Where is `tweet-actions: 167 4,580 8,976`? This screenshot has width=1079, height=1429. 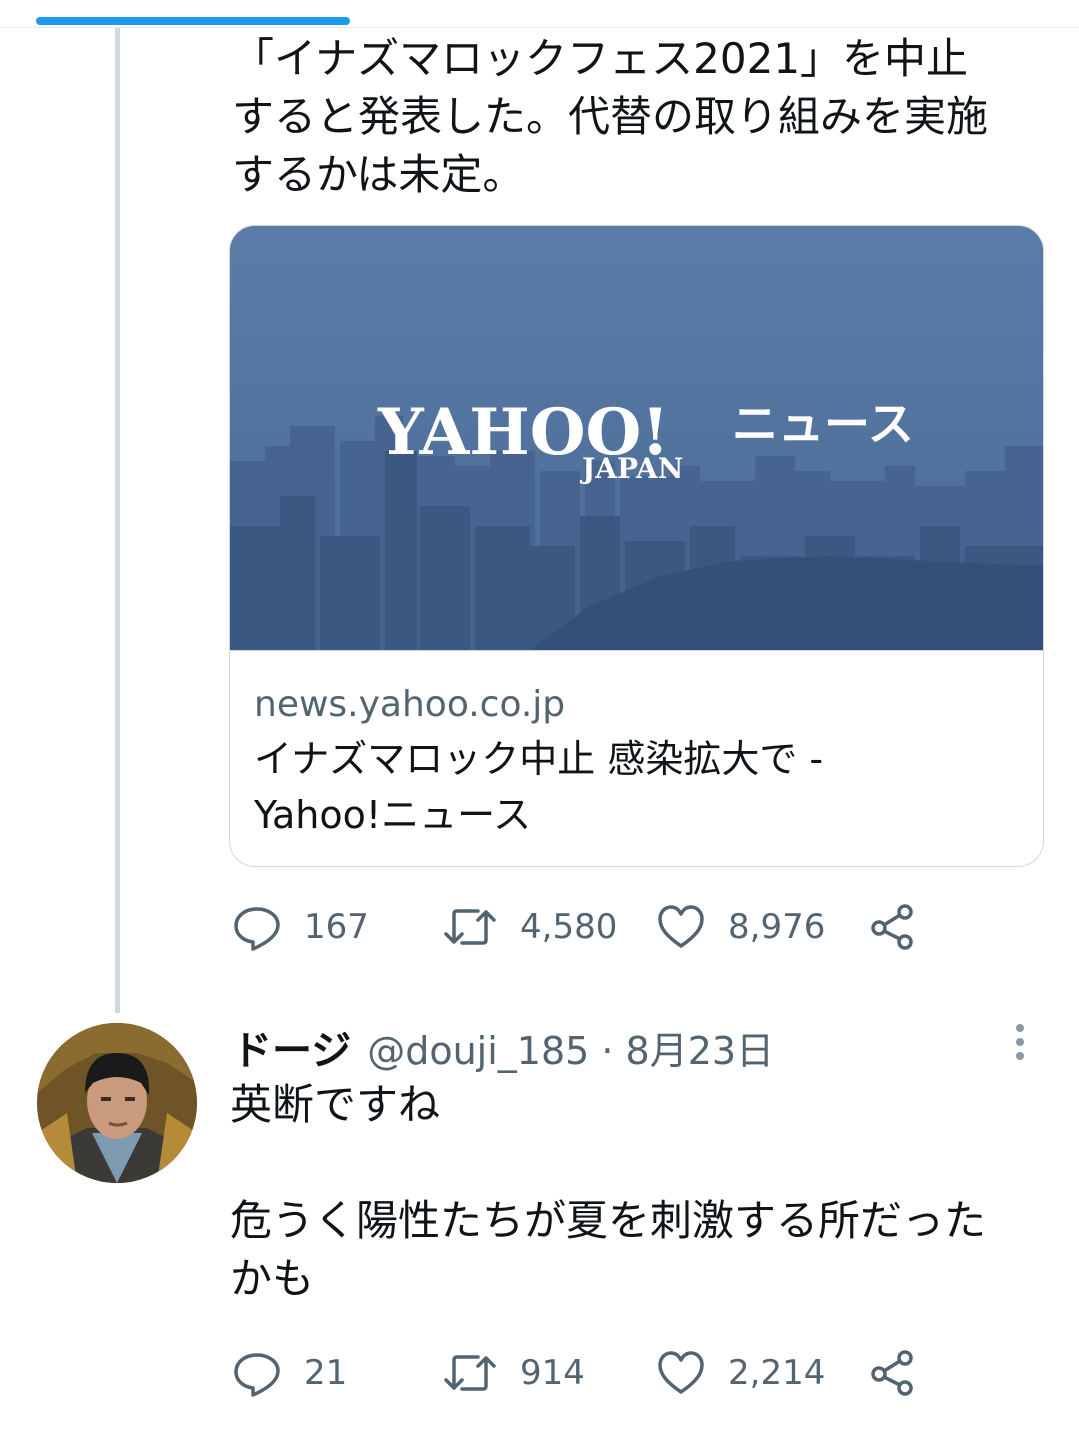
tweet-actions: 167 4,580 8,976 is located at coordinates (612, 927).